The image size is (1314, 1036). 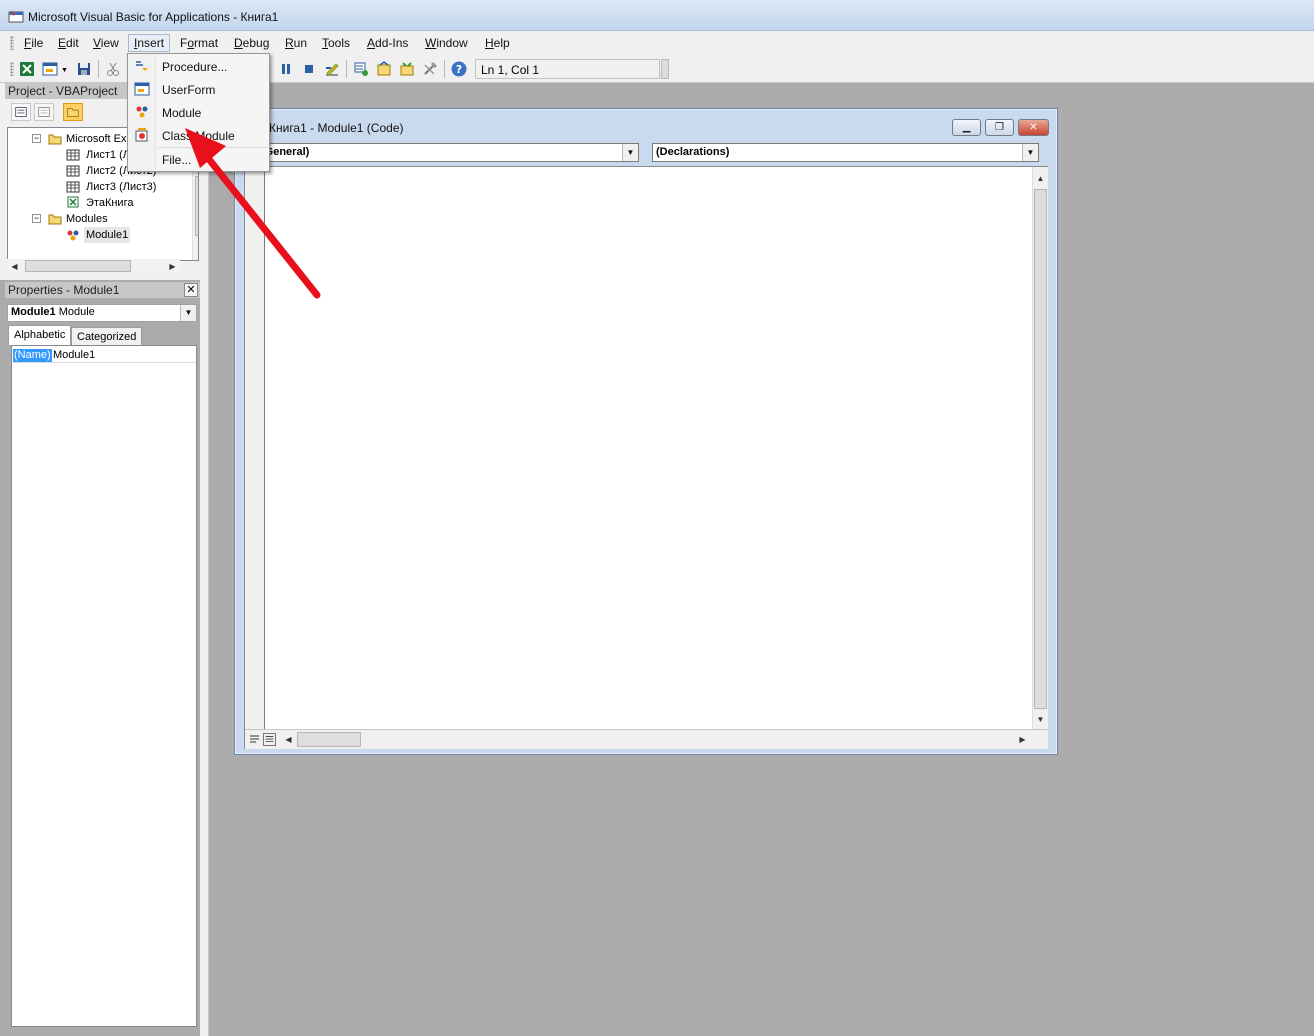 I want to click on code-hscroll-thumb, so click(x=329, y=739).